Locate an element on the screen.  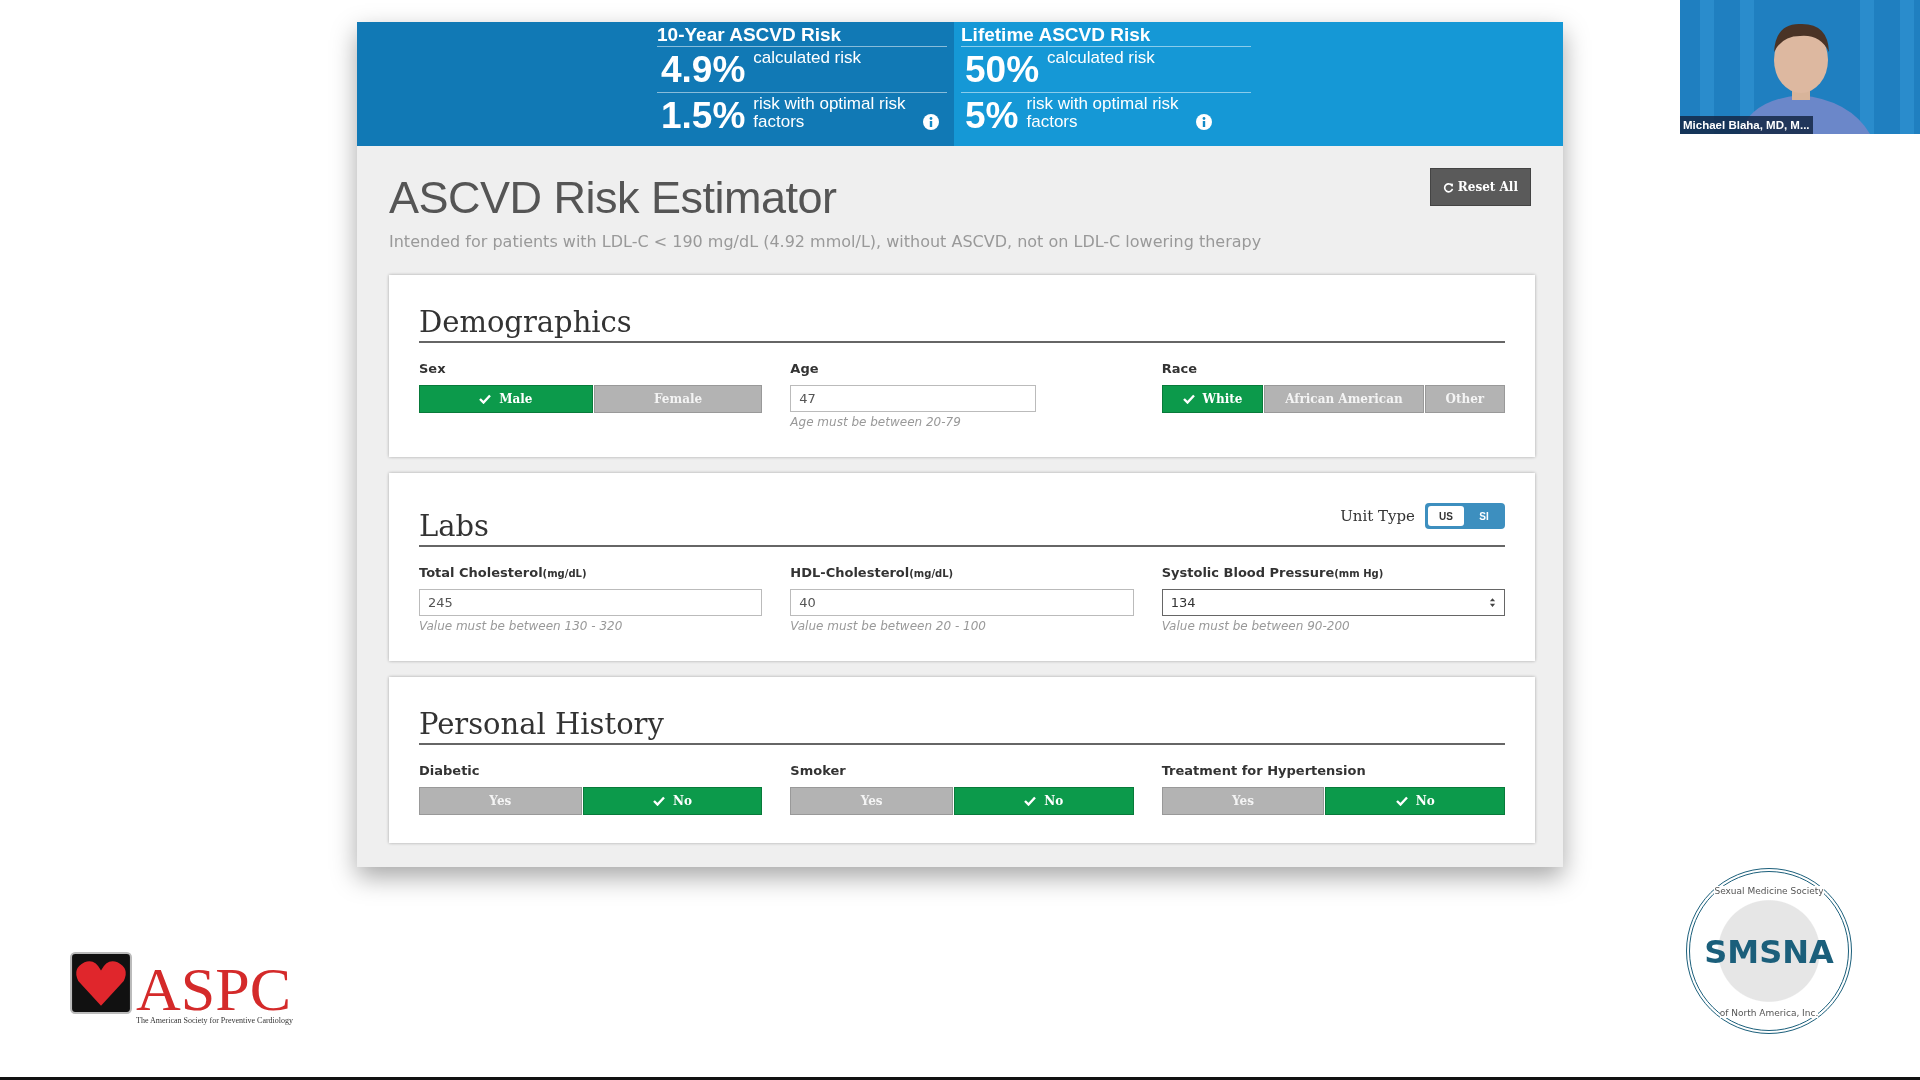
unit-type-label: Unit Type is located at coordinates (1377, 516).